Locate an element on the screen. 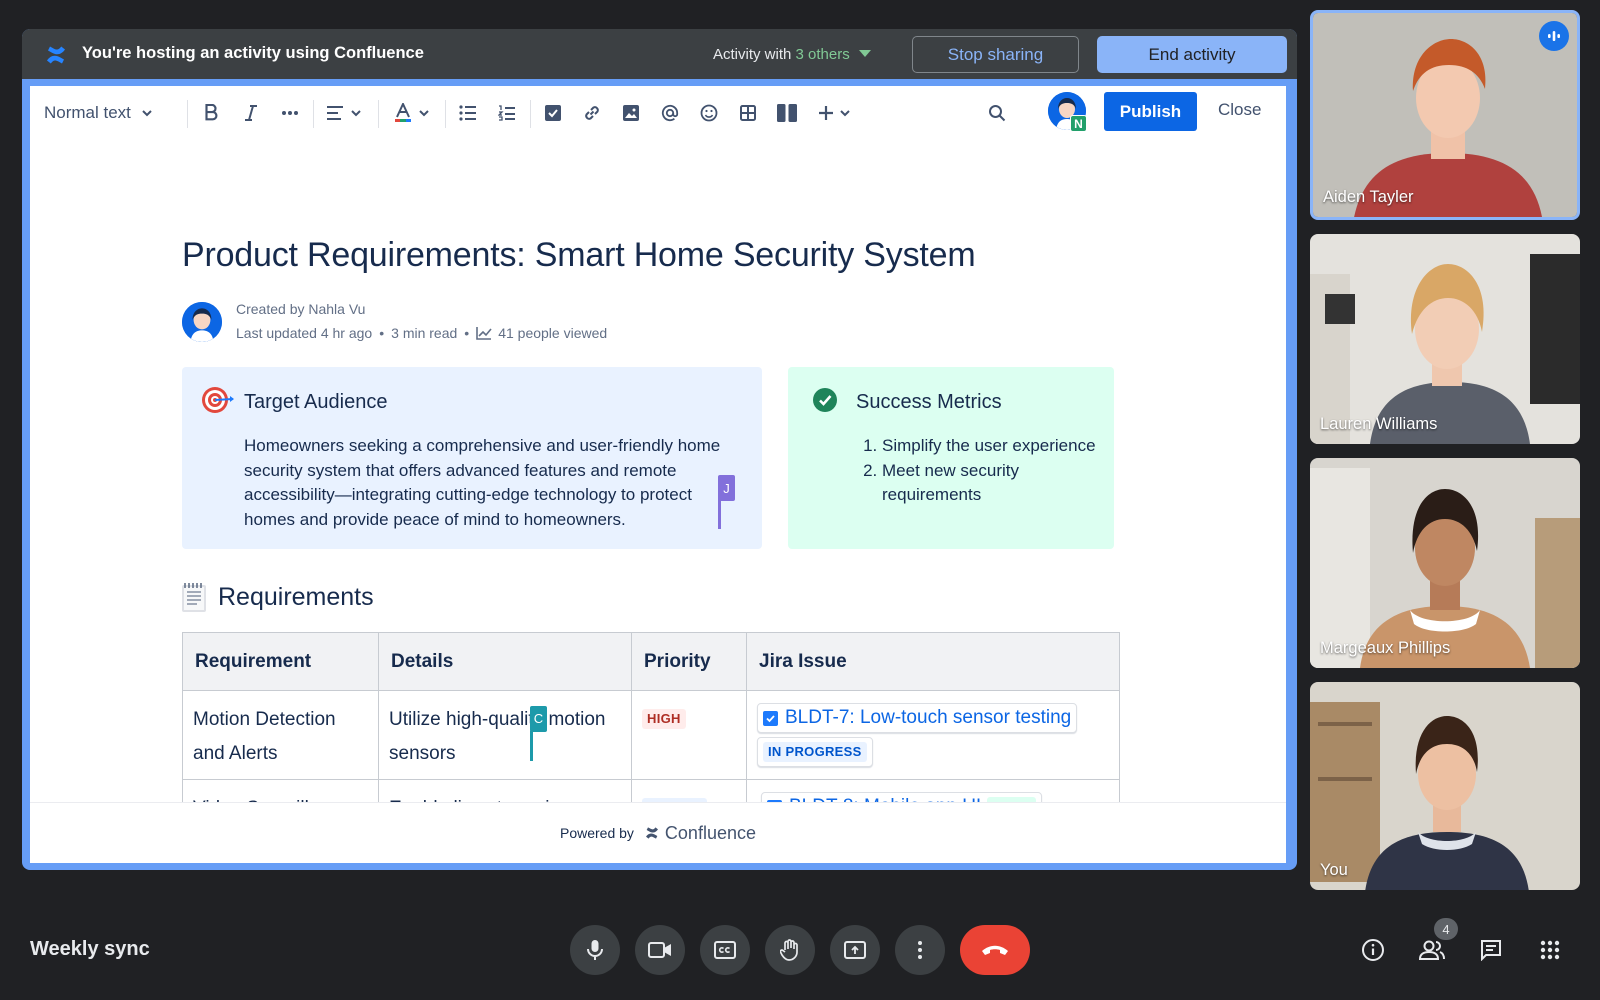  details-text: Utilize high-quality motion sensors is located at coordinates (497, 736).